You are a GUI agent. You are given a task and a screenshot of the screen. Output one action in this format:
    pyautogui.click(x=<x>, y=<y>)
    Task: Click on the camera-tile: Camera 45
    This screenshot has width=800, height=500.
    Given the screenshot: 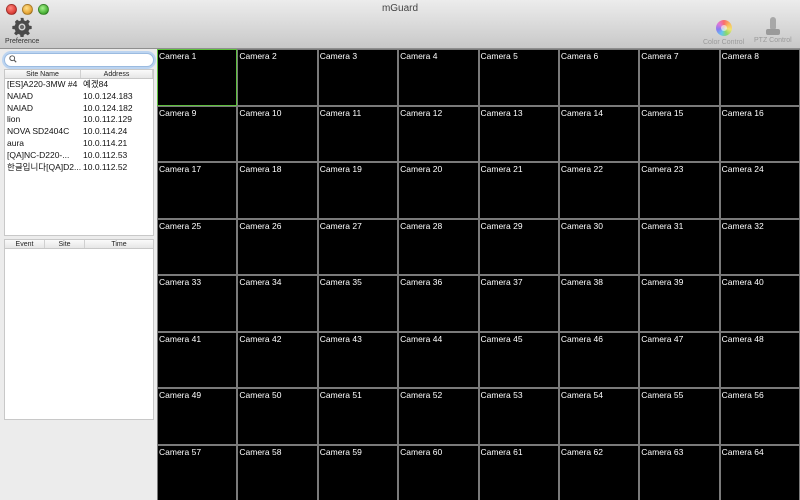 What is the action you would take?
    pyautogui.click(x=518, y=359)
    